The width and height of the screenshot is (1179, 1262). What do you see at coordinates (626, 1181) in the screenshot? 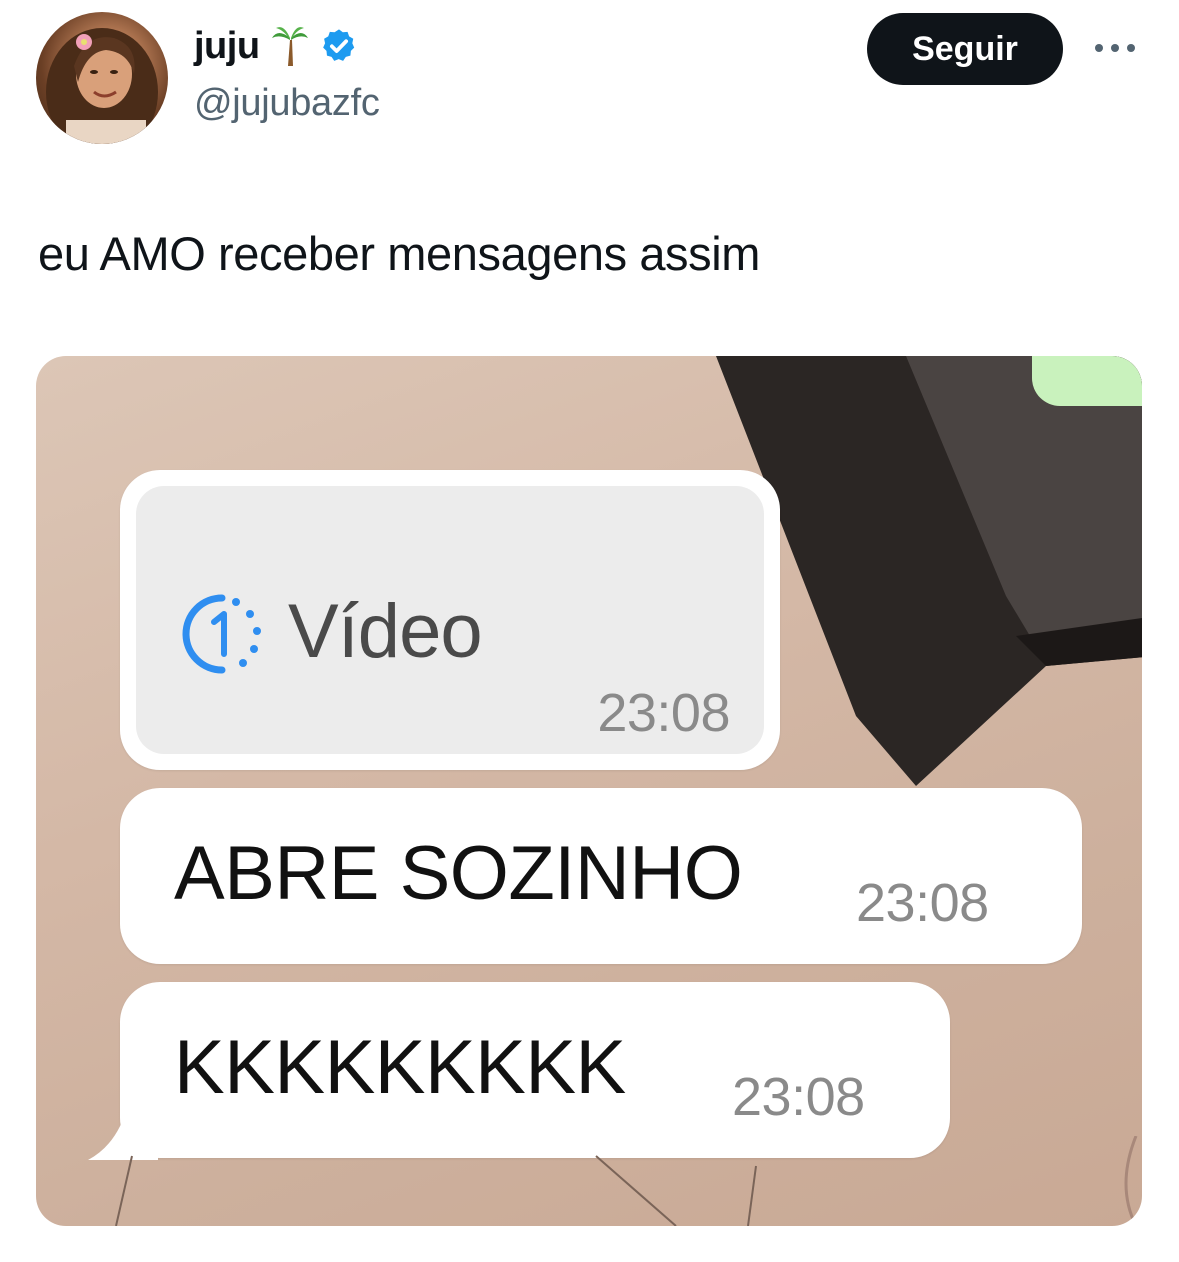
I see `background-scribble` at bounding box center [626, 1181].